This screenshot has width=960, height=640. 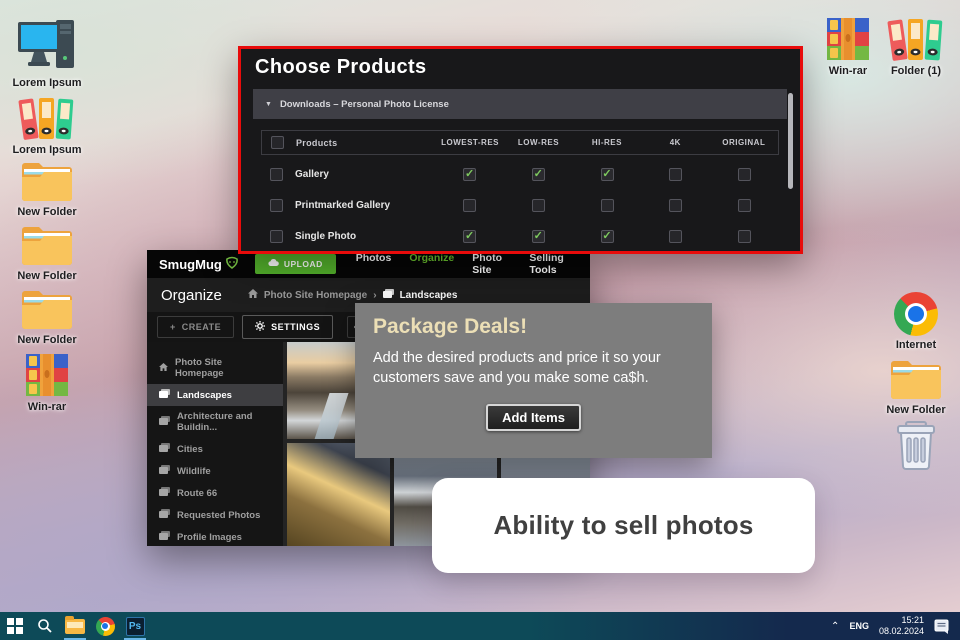 I want to click on column-header: Products, so click(x=317, y=142).